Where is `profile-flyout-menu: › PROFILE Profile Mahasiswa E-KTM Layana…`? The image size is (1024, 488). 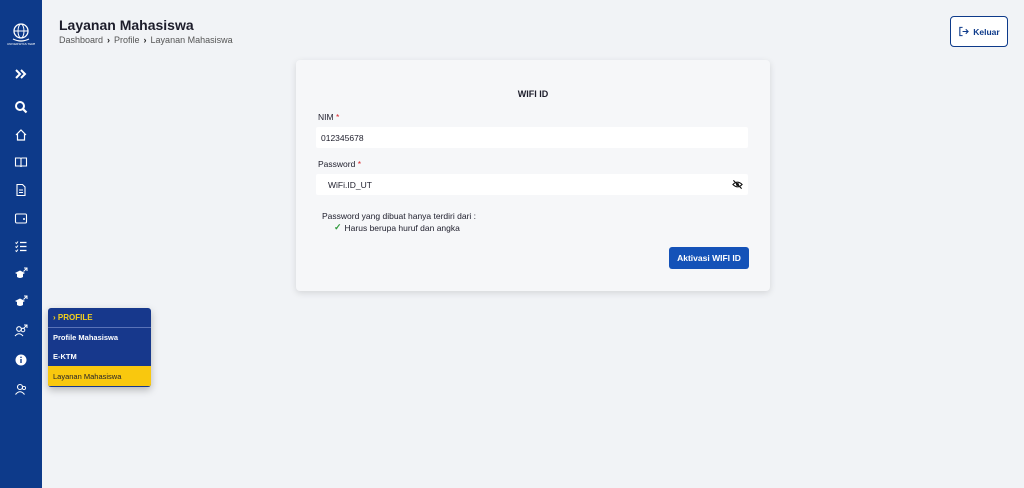
profile-flyout-menu: › PROFILE Profile Mahasiswa E-KTM Layana… is located at coordinates (99, 347).